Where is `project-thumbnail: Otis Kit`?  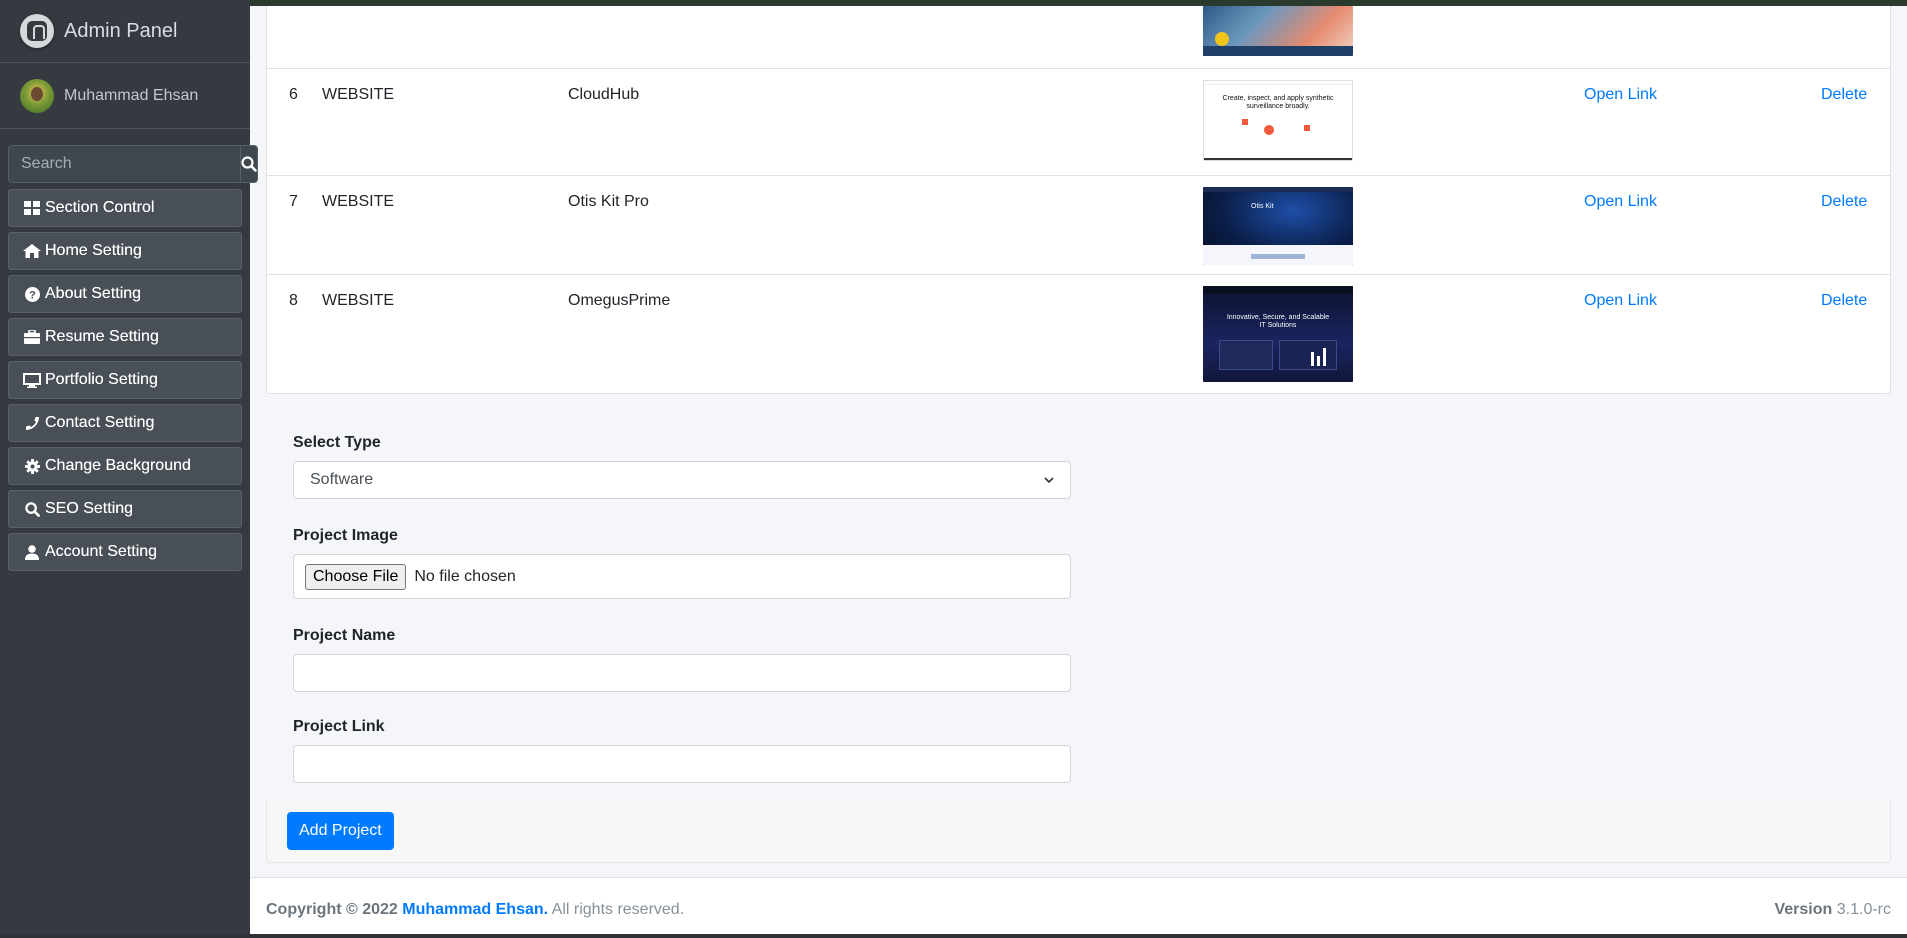
project-thumbnail: Otis Kit is located at coordinates (1278, 226).